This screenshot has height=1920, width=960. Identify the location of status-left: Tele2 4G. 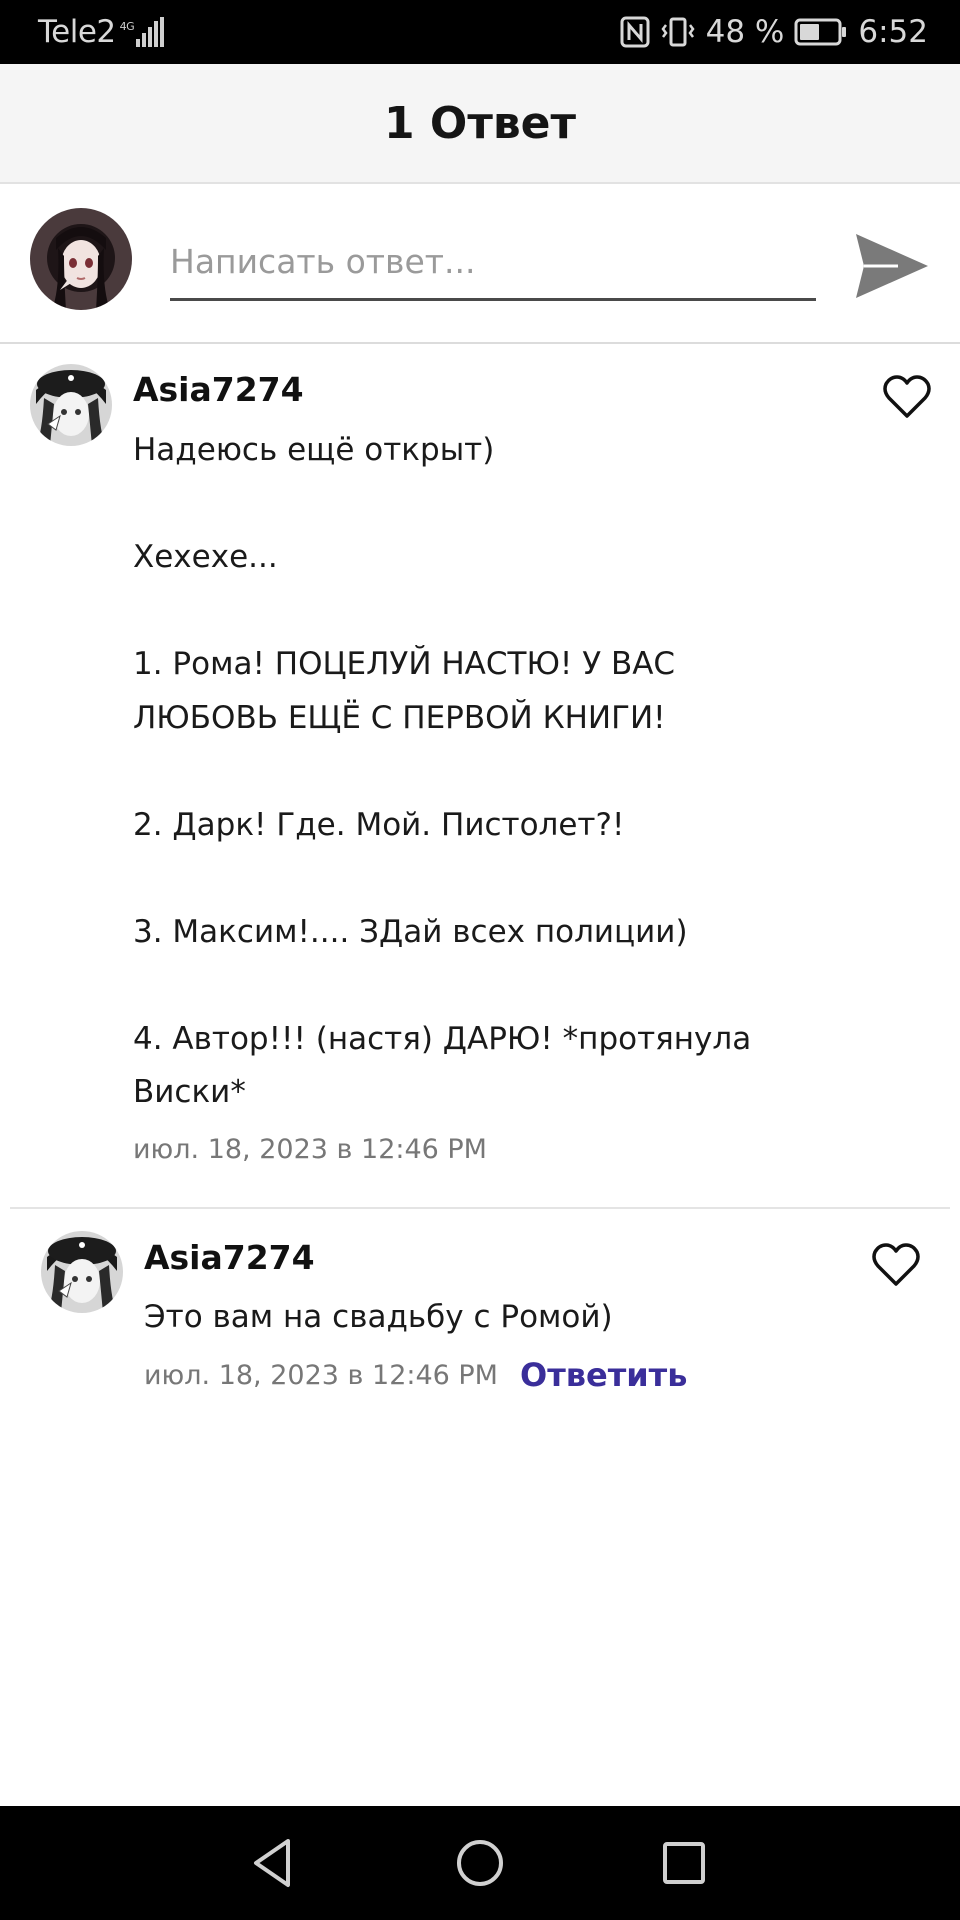
(101, 32).